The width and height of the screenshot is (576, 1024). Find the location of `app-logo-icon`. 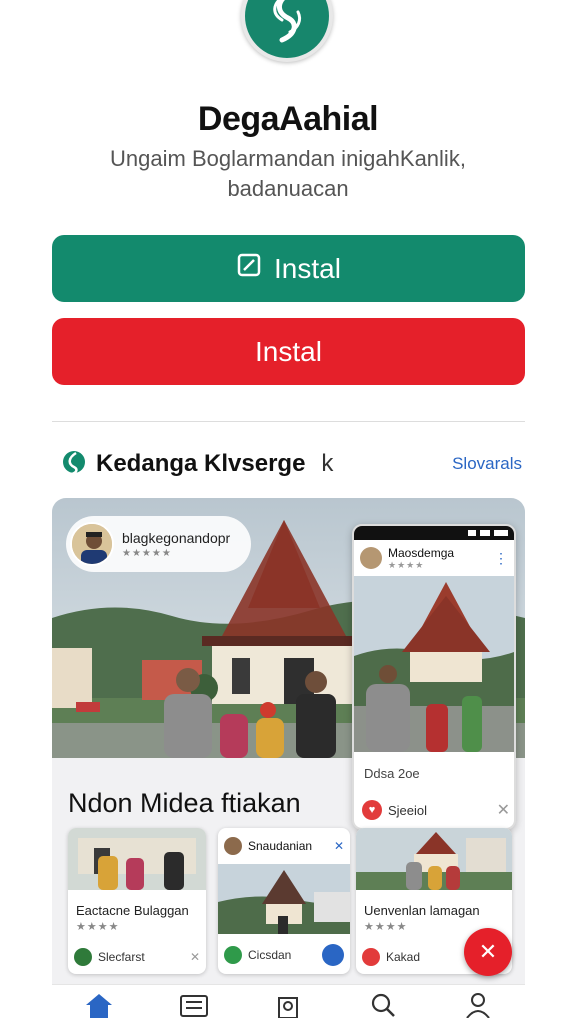

app-logo-icon is located at coordinates (287, 31).